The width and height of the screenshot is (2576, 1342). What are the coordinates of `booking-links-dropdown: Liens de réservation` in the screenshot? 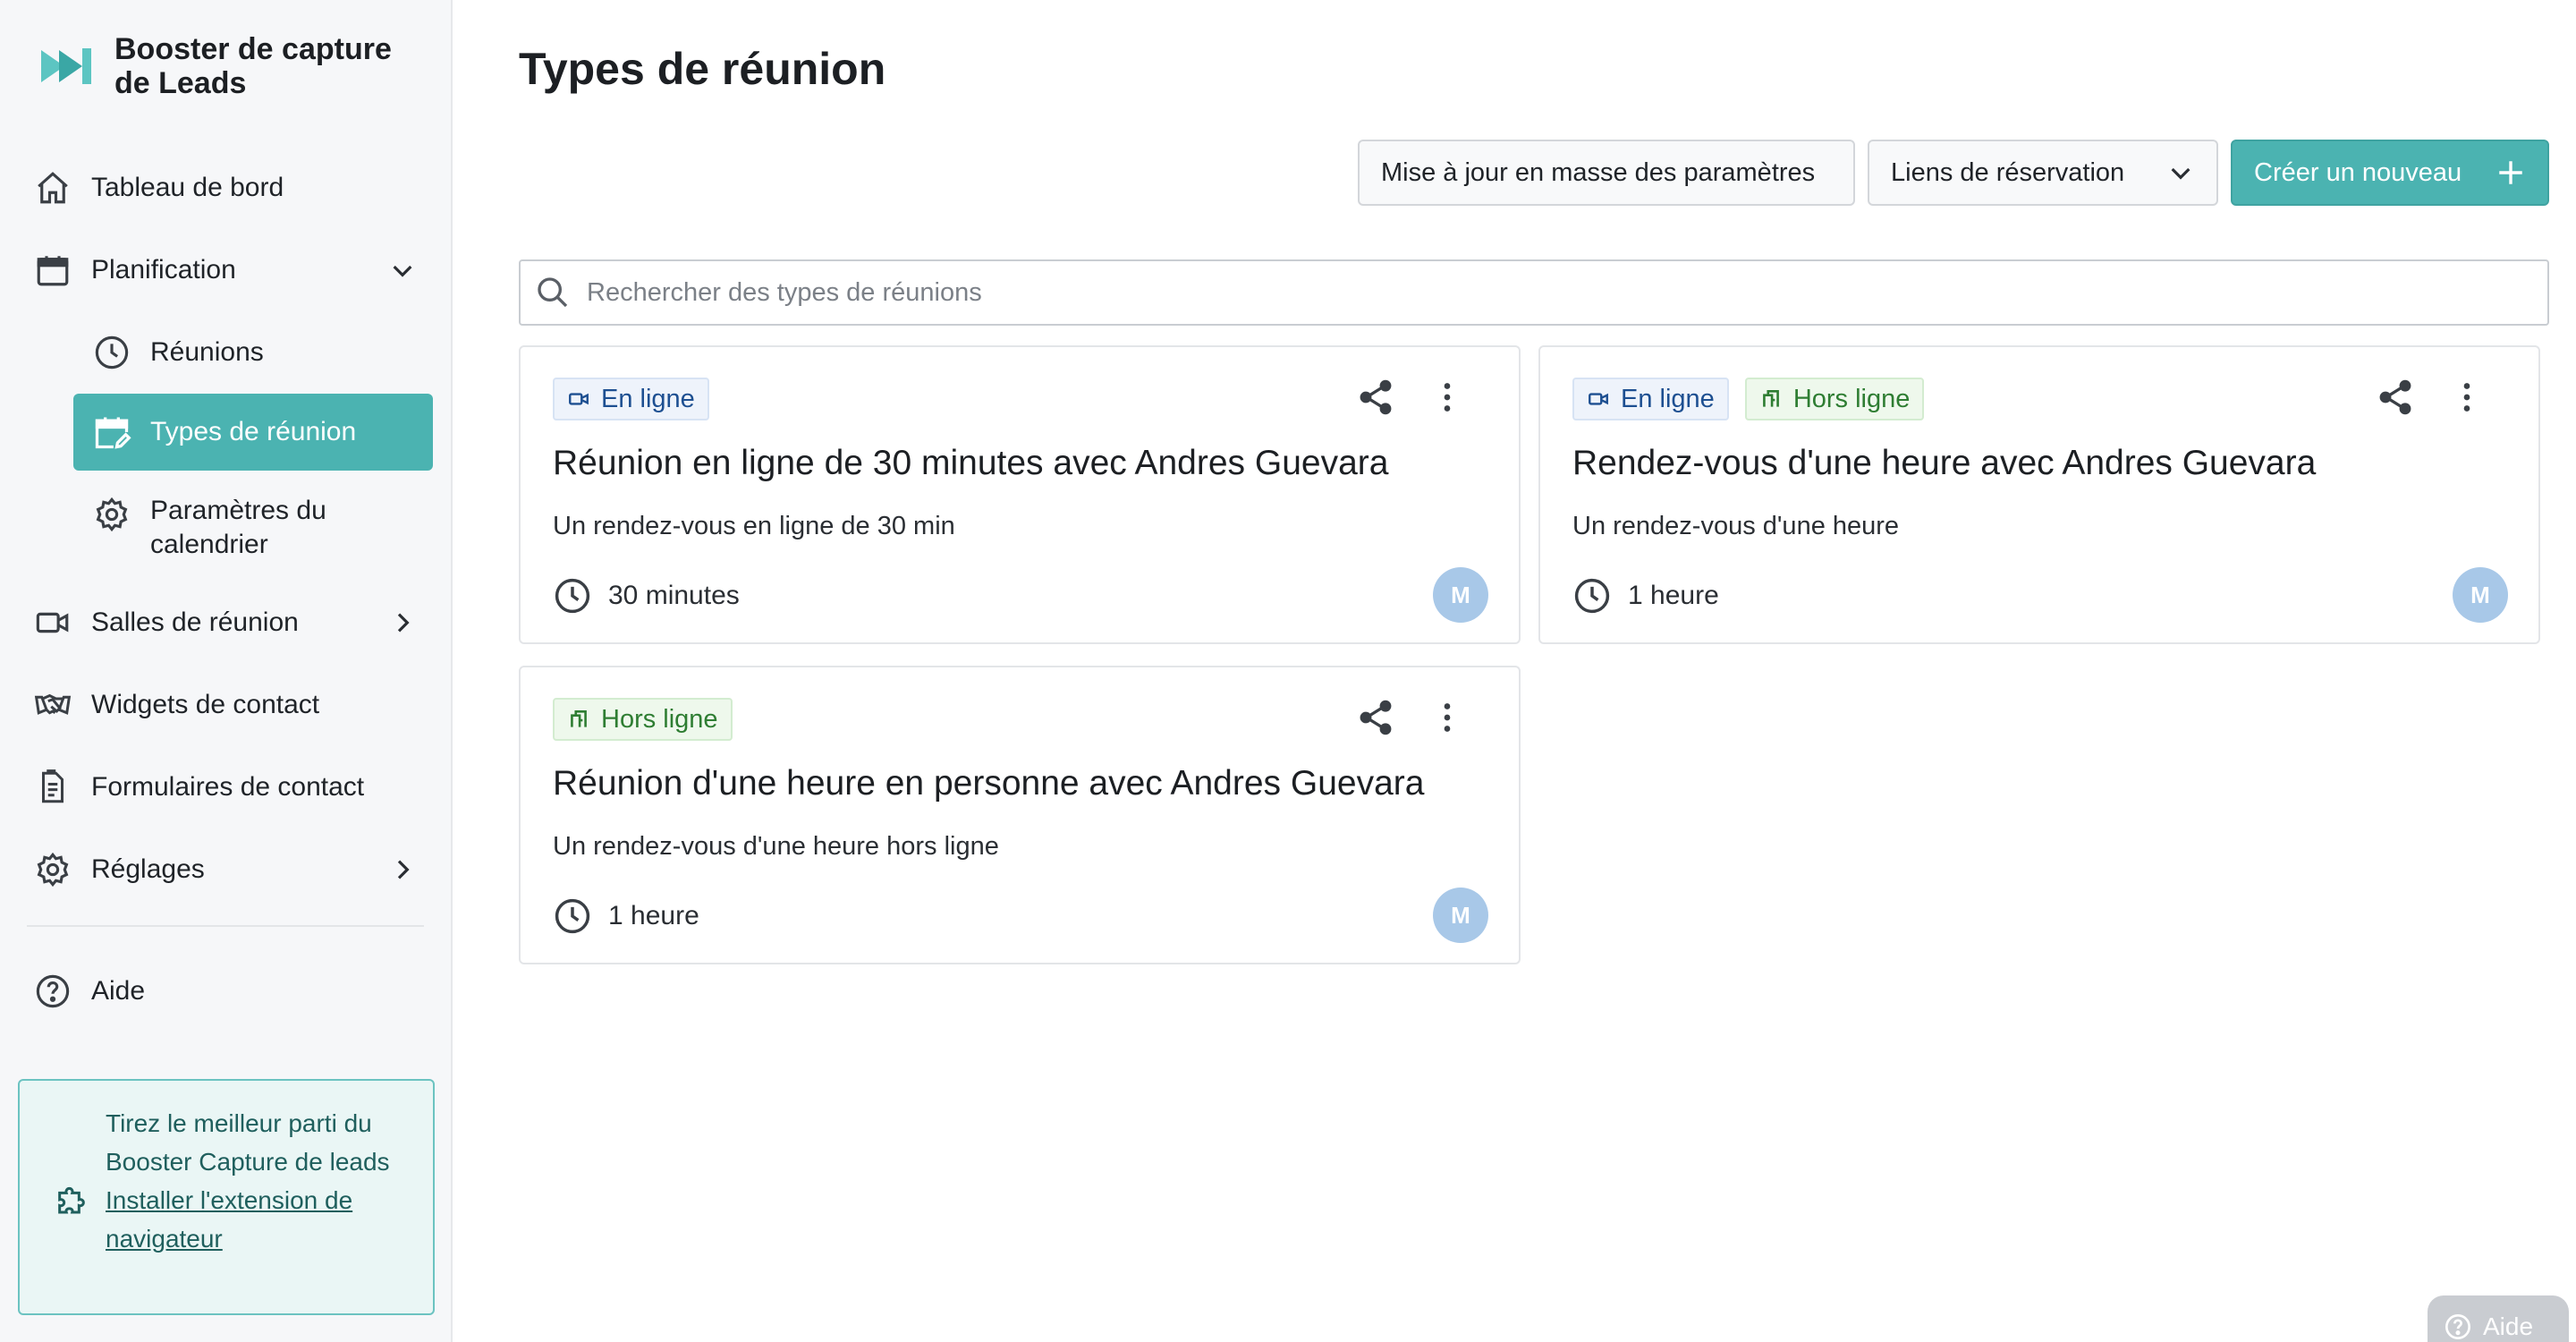 It's located at (2043, 173).